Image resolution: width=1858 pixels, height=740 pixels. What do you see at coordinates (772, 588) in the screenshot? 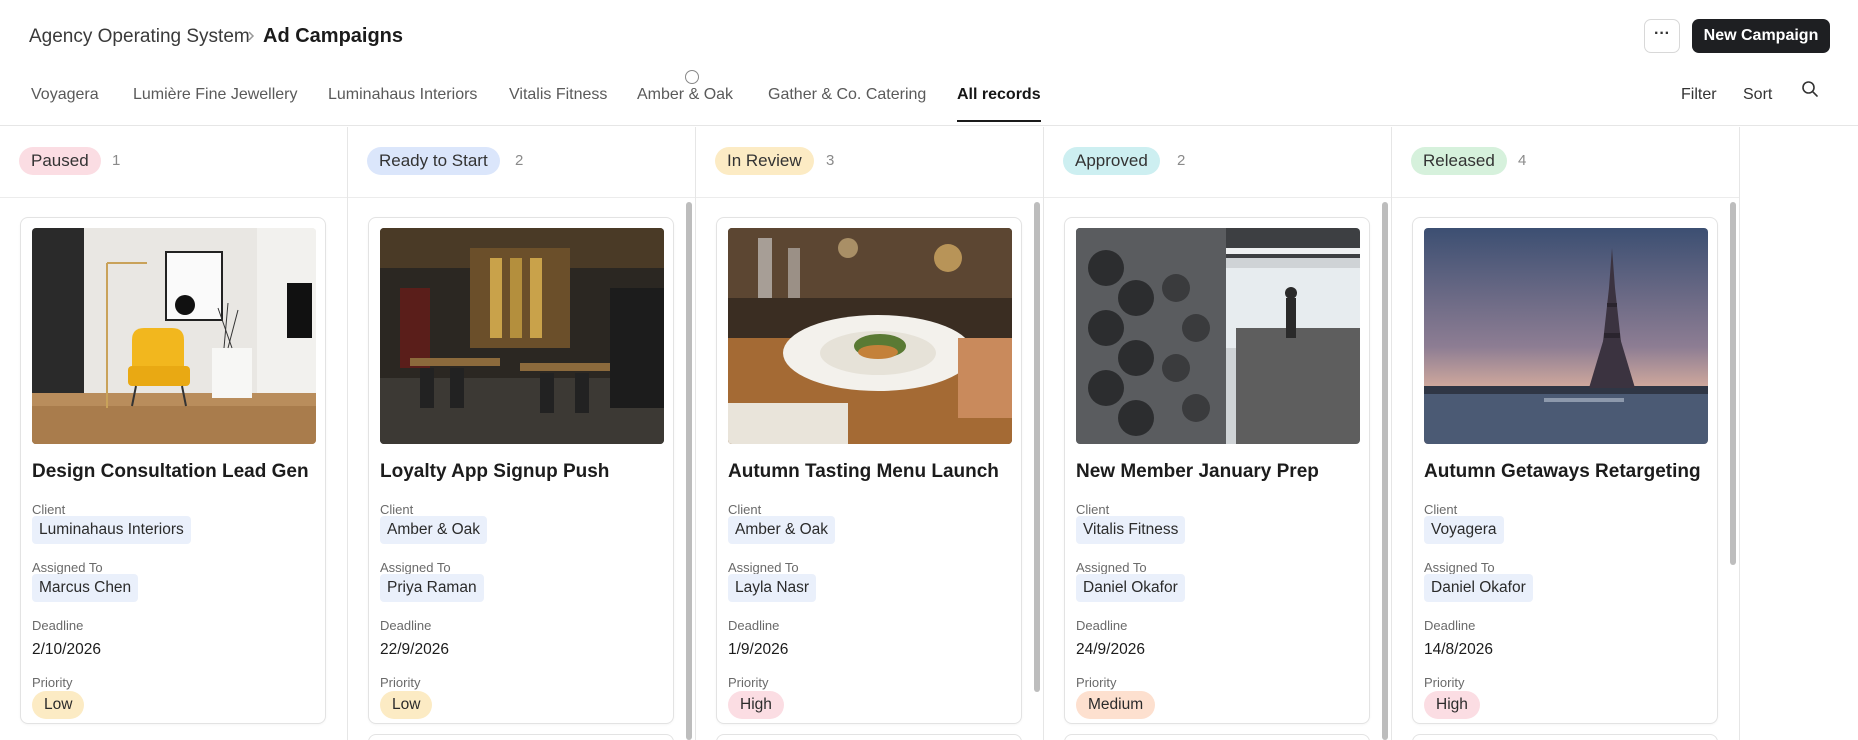
I see `assignee-tag: Layla Nasr` at bounding box center [772, 588].